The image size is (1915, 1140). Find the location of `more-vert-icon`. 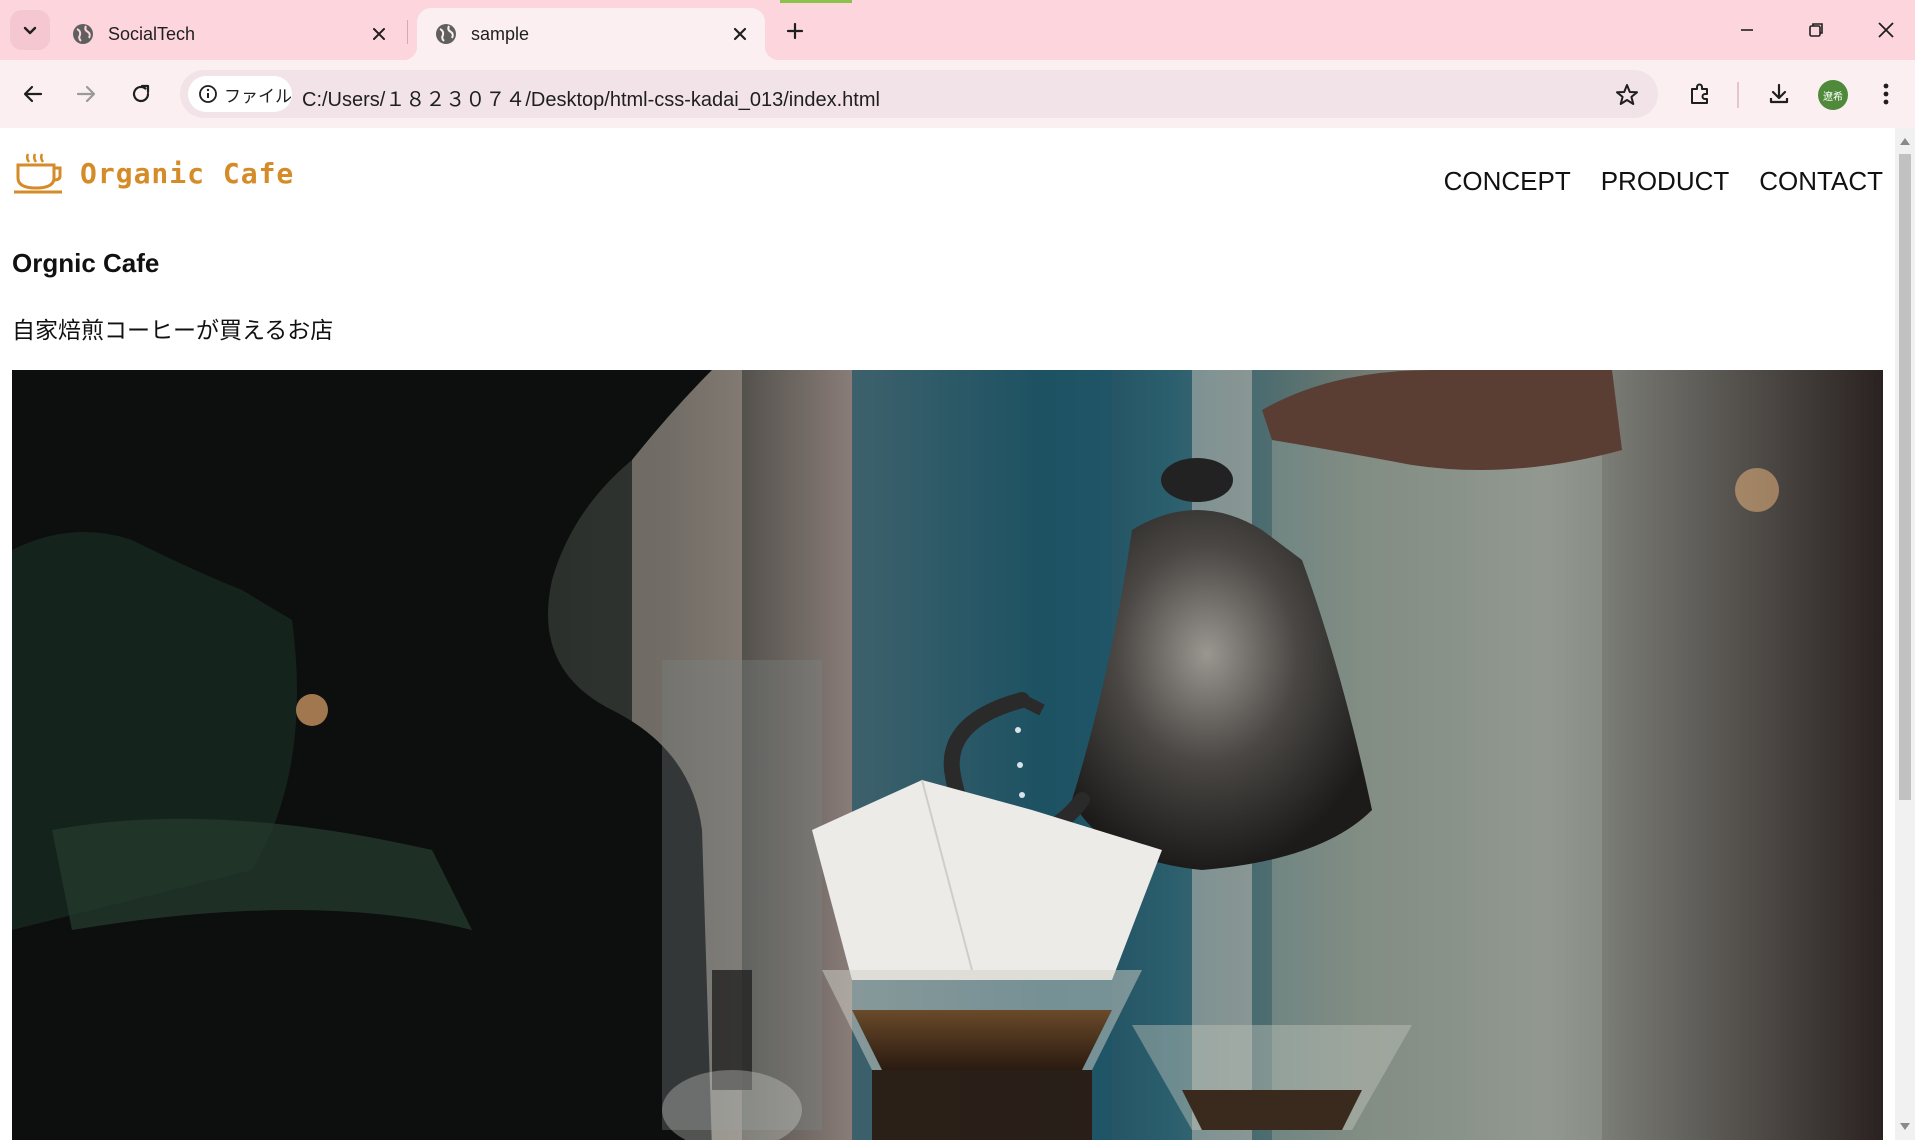

more-vert-icon is located at coordinates (1886, 94).